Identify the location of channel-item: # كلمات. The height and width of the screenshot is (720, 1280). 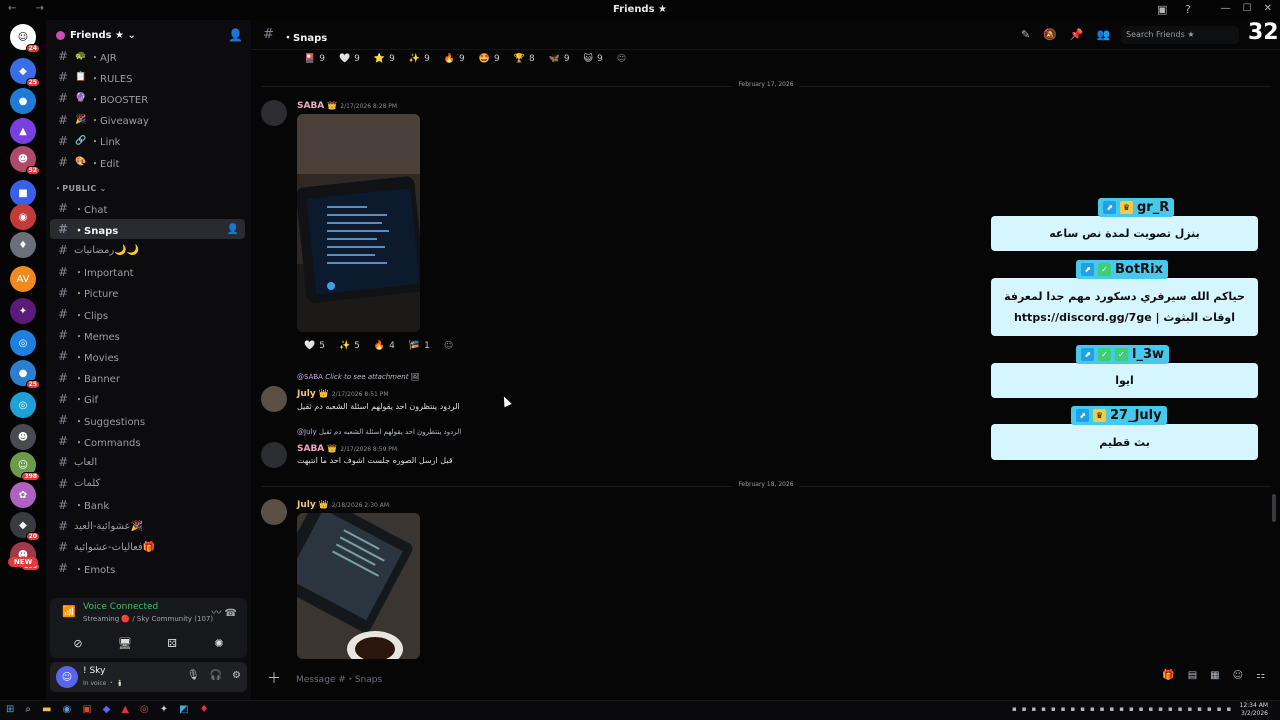
(147, 484).